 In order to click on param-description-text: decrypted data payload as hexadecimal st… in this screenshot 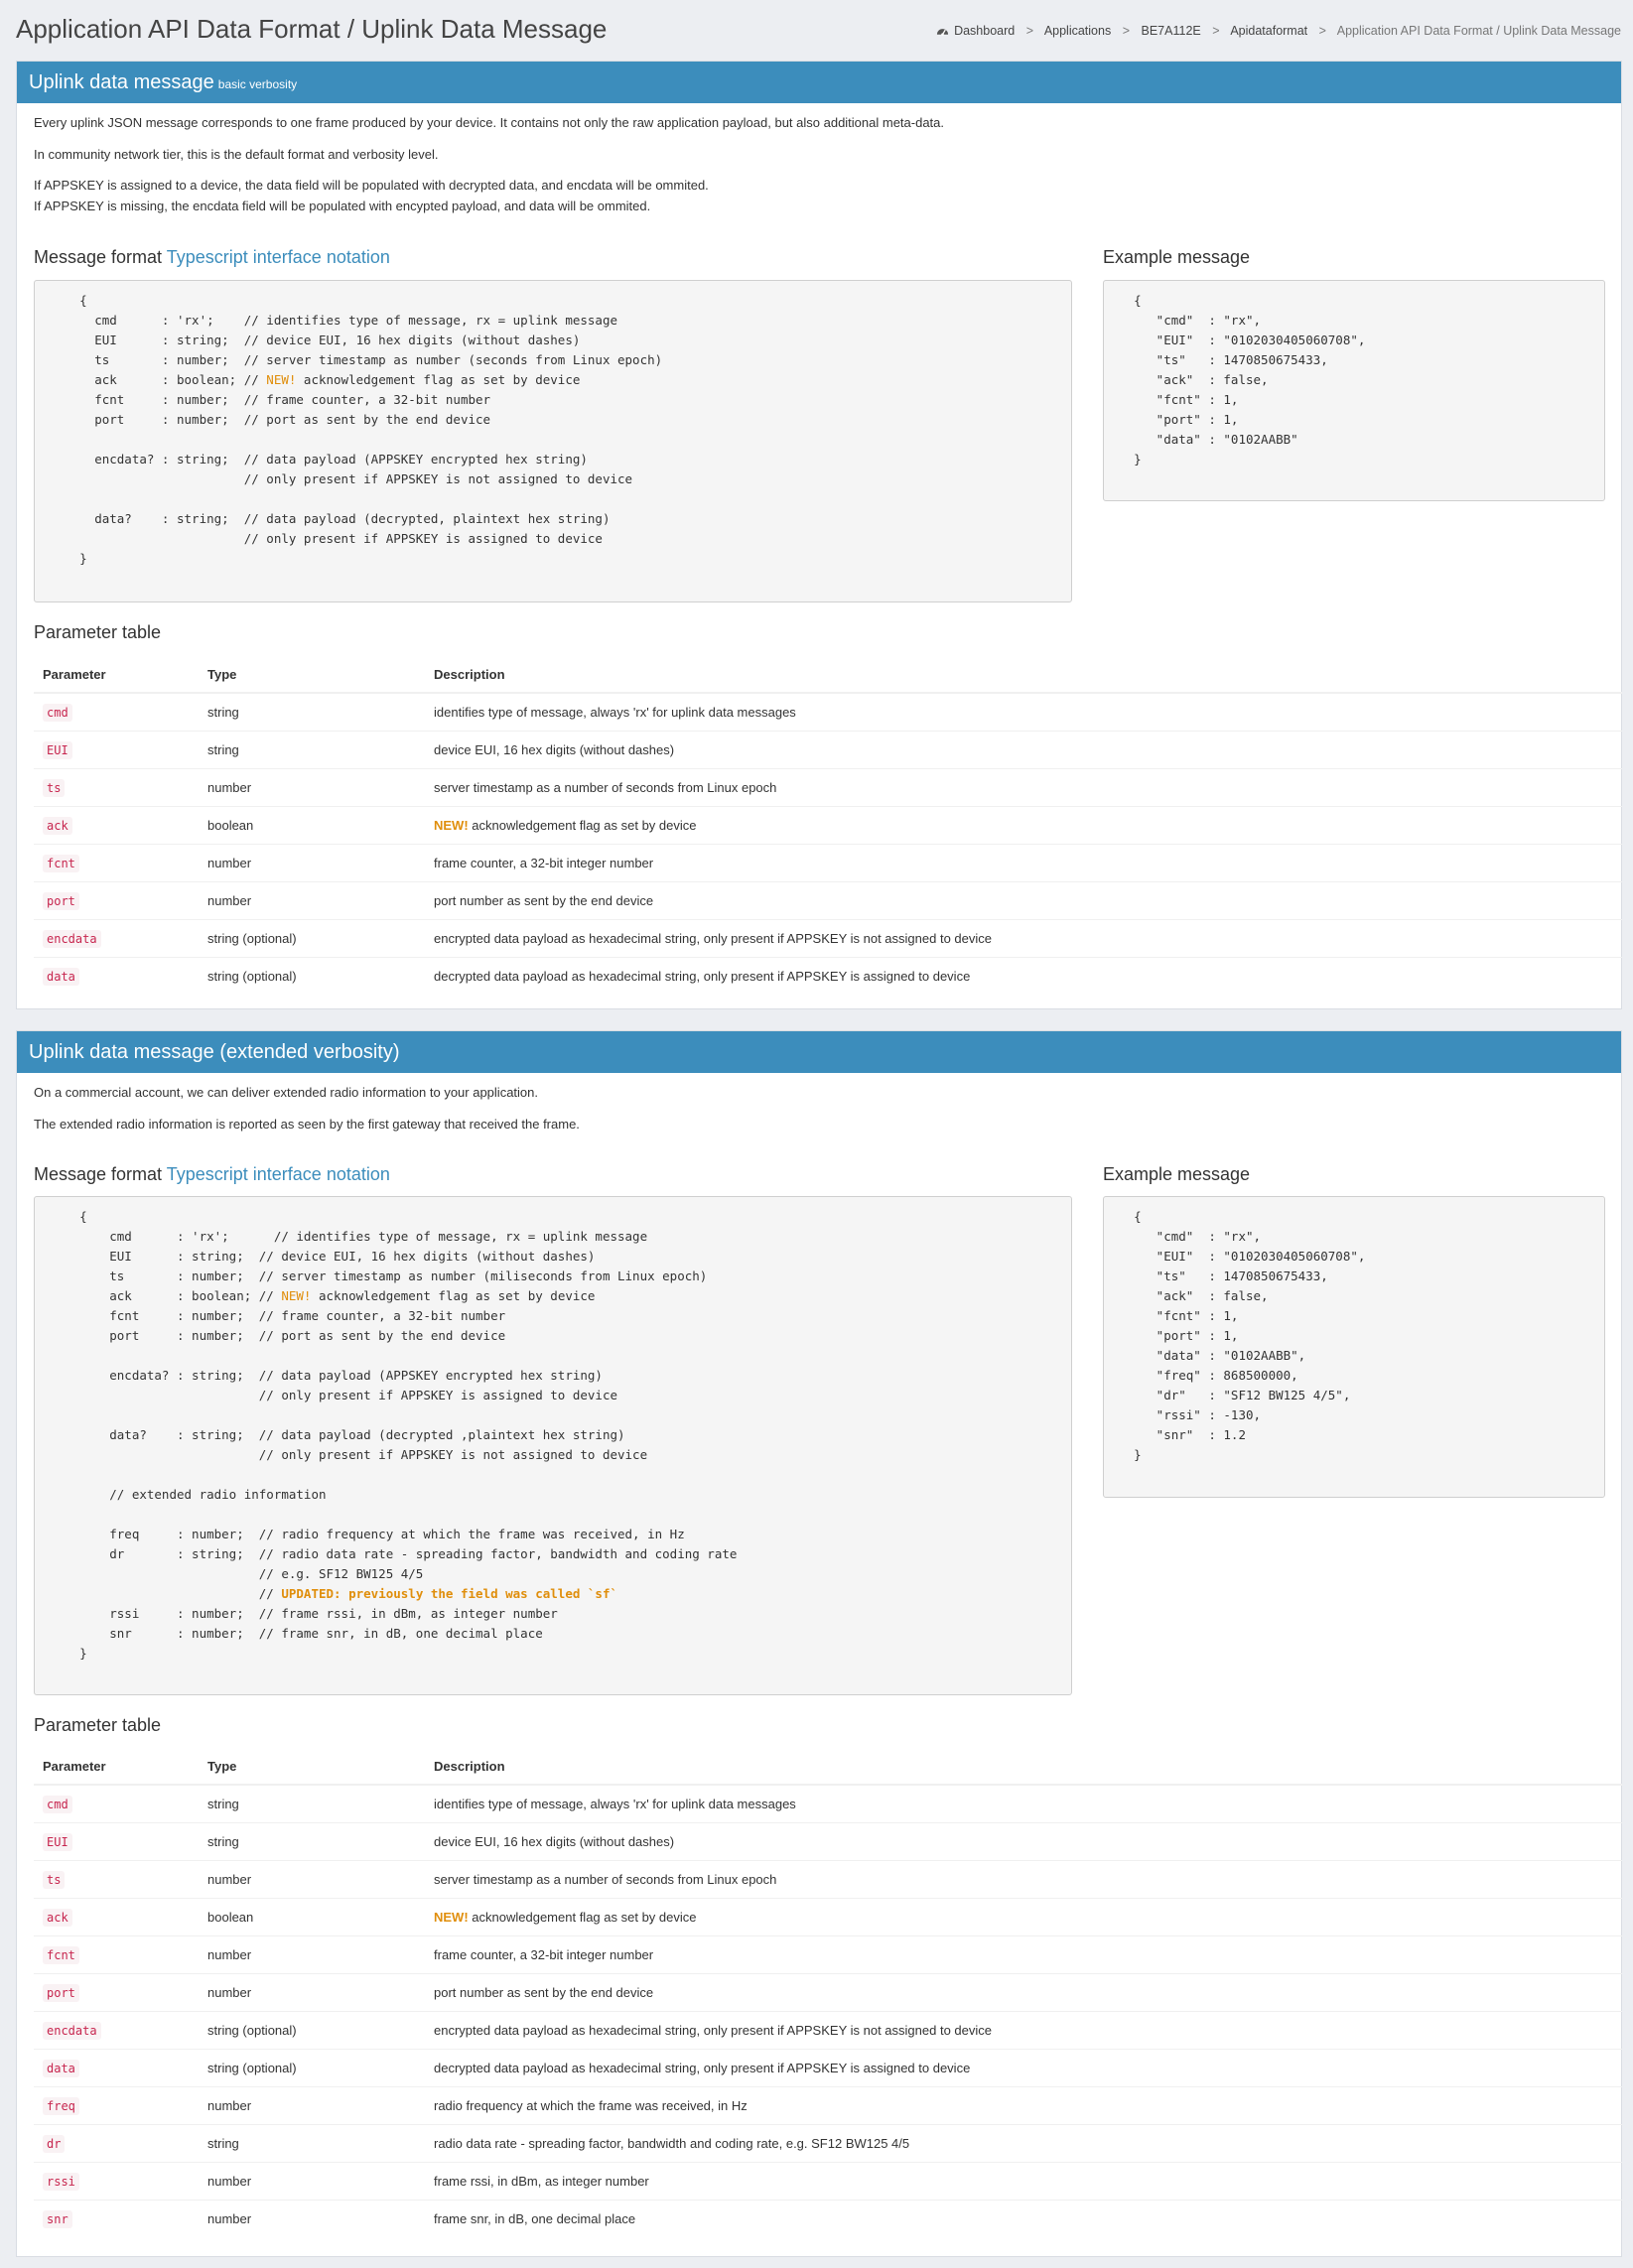, I will do `click(702, 2068)`.